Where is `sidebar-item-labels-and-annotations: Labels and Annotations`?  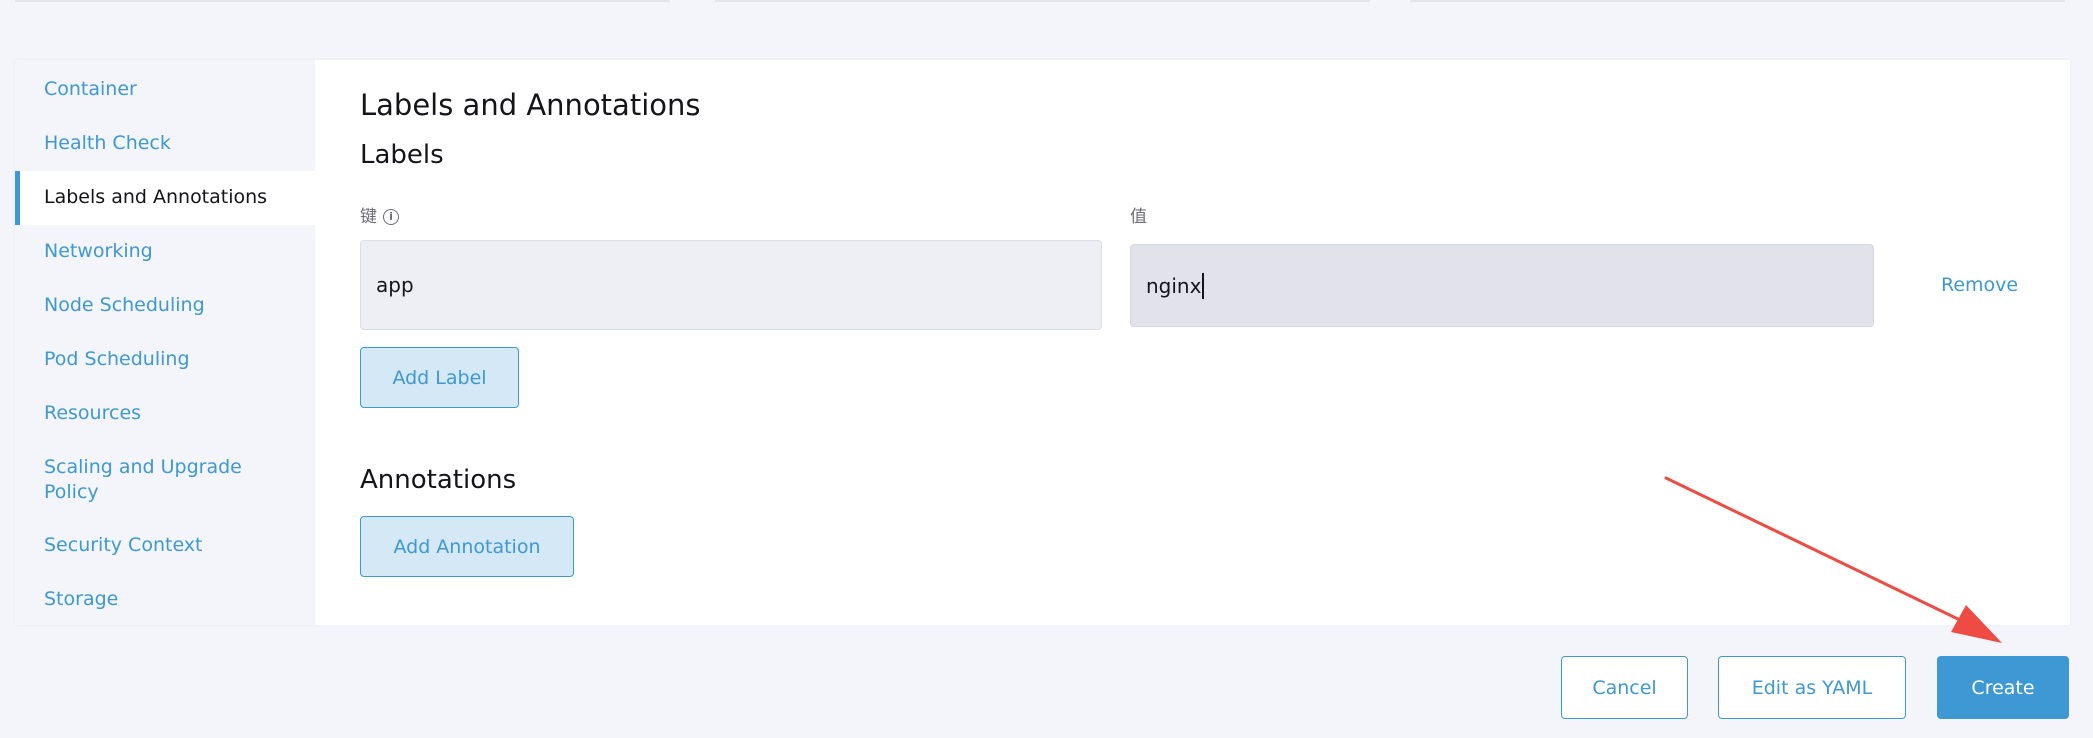
sidebar-item-labels-and-annotations: Labels and Annotations is located at coordinates (165, 198).